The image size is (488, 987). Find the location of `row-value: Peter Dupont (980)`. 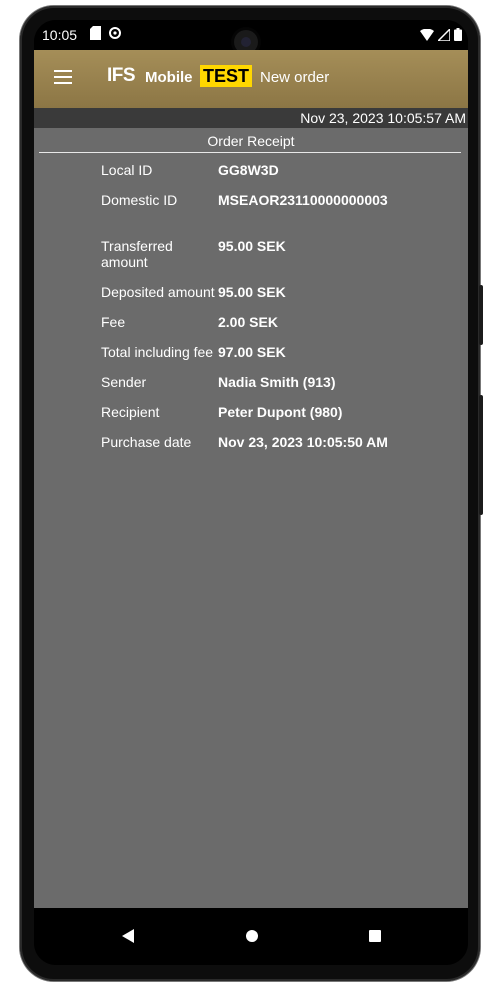

row-value: Peter Dupont (980) is located at coordinates (280, 412).